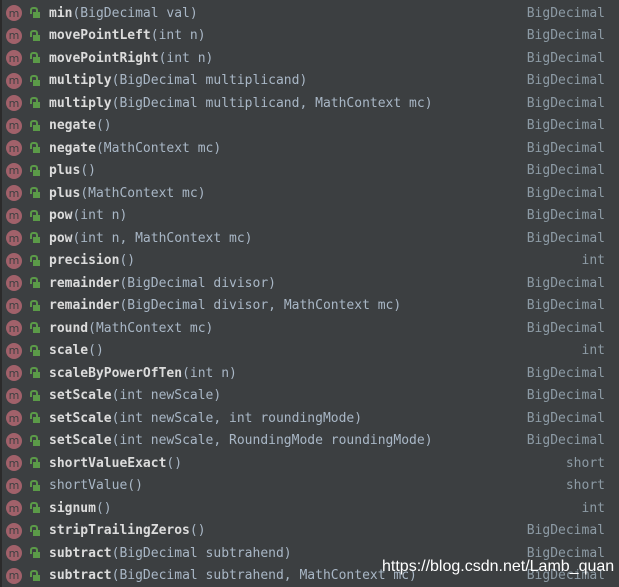  What do you see at coordinates (585, 463) in the screenshot?
I see `return-type: short` at bounding box center [585, 463].